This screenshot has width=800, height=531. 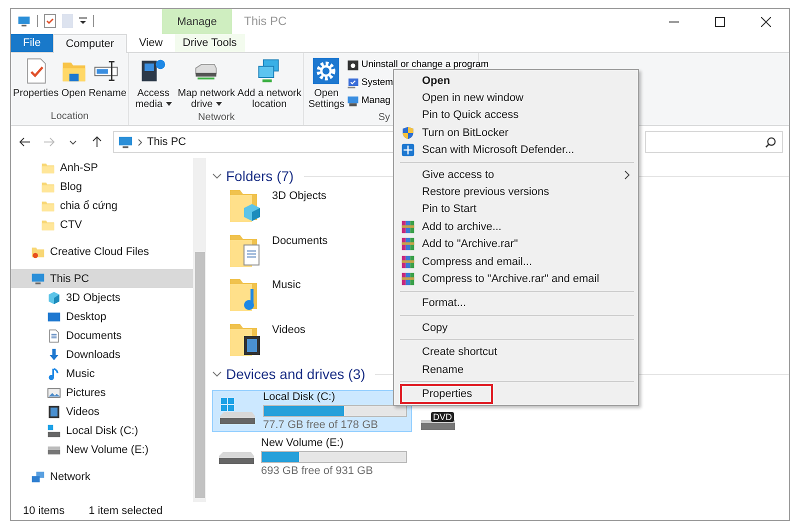 I want to click on free-space-text: 77.7 GB free of 178 GB, so click(x=321, y=425).